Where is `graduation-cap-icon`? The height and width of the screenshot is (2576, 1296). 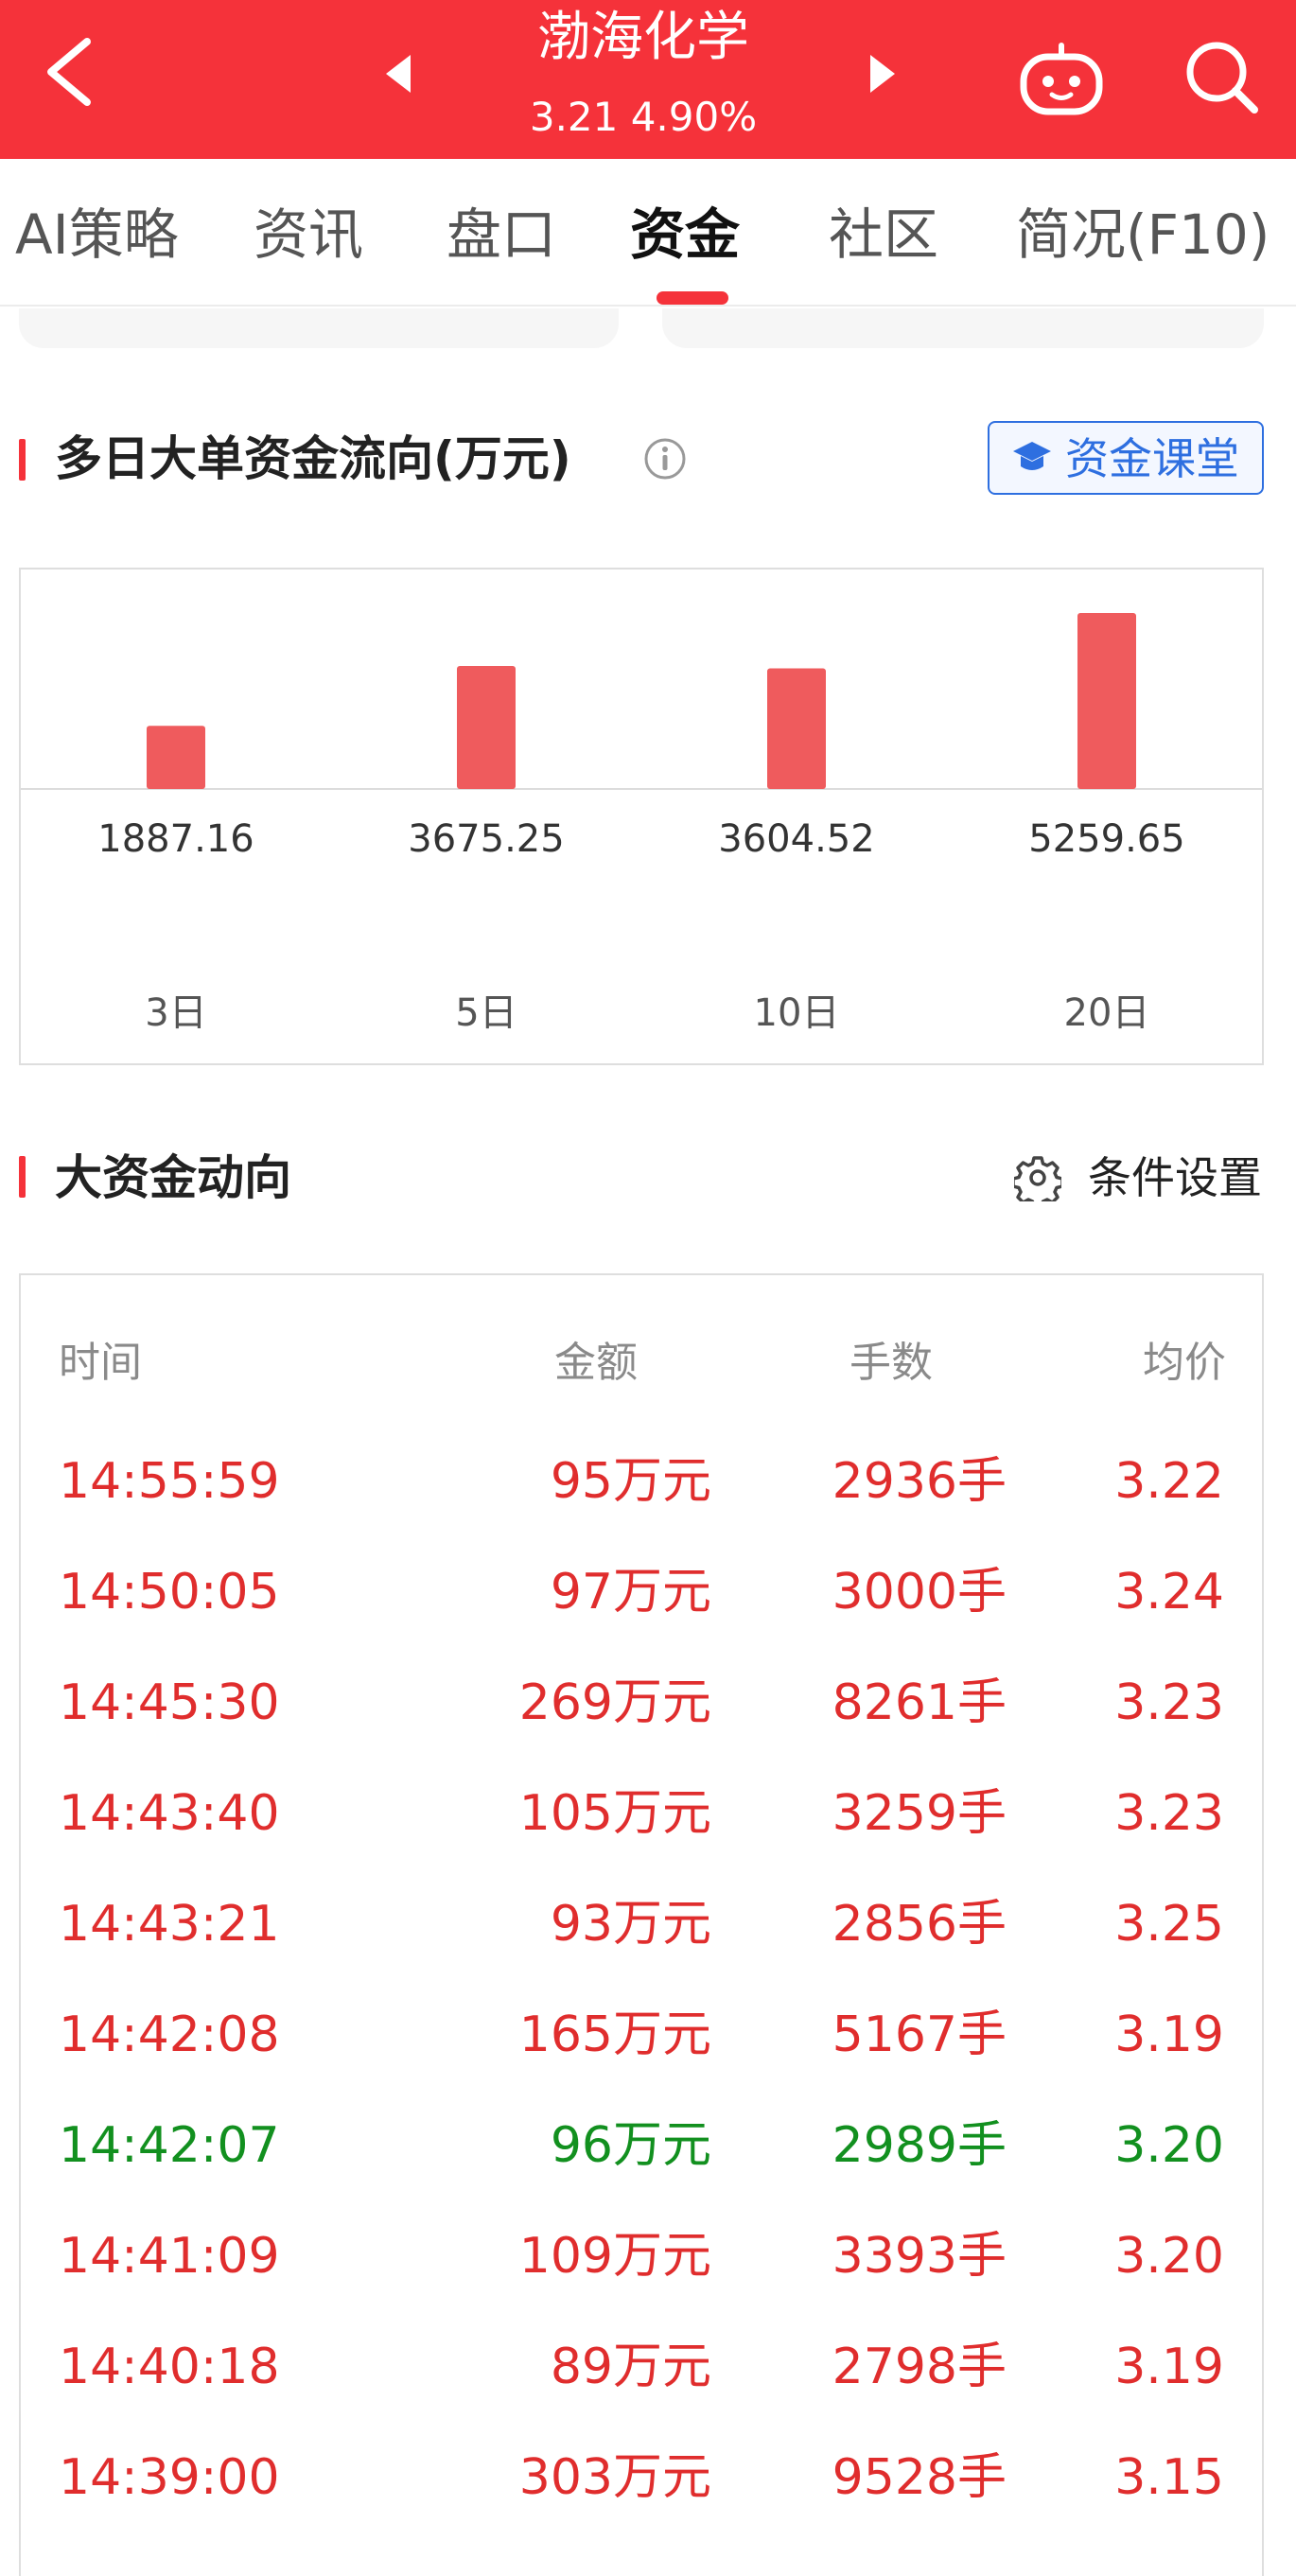
graduation-cap-icon is located at coordinates (1032, 456).